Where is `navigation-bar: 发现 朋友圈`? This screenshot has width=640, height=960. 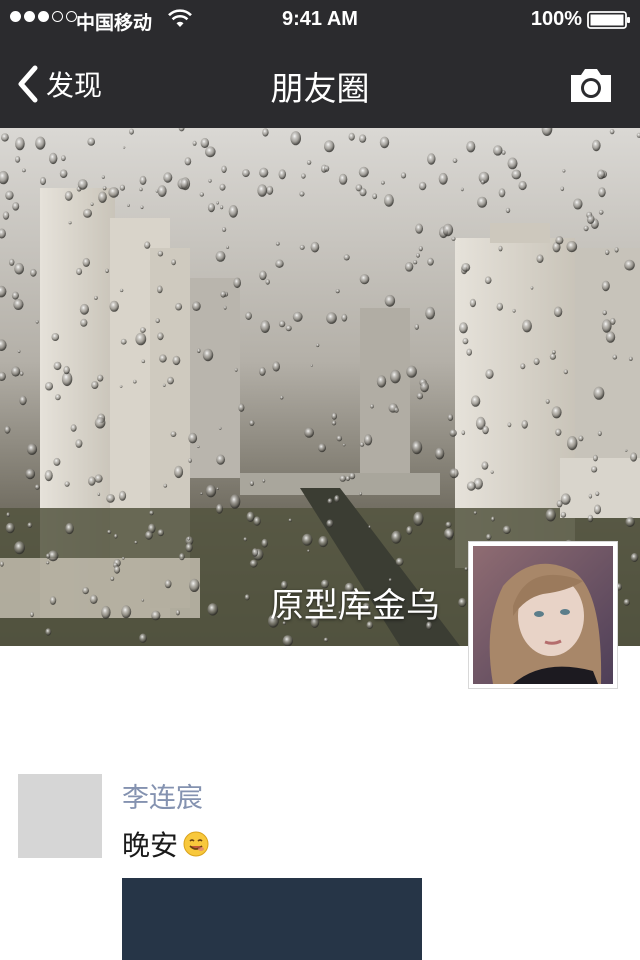 navigation-bar: 发现 朋友圈 is located at coordinates (320, 84).